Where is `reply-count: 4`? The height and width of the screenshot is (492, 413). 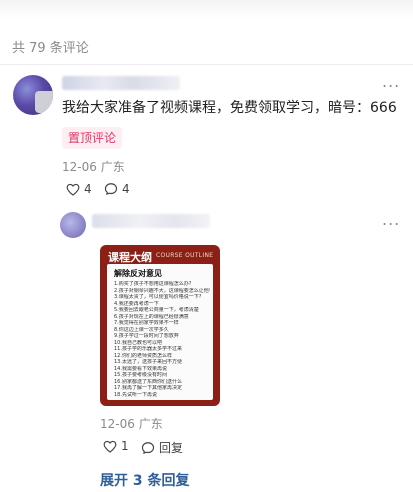 reply-count: 4 is located at coordinates (126, 189).